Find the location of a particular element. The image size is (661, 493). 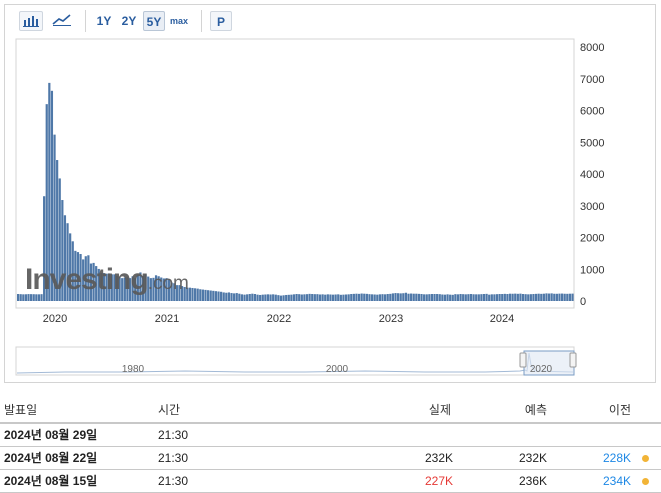

row-previous: 234K is located at coordinates (616, 481).